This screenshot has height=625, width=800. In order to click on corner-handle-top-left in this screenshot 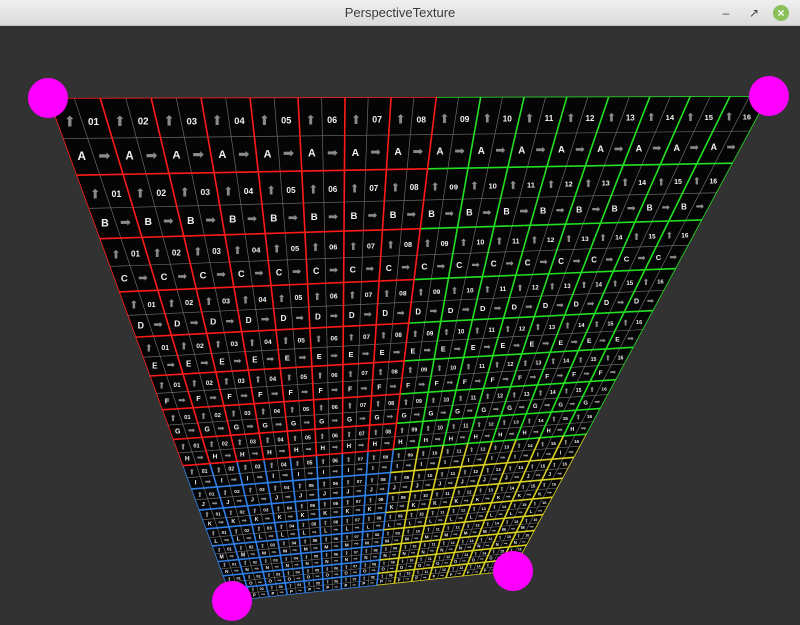, I will do `click(48, 98)`.